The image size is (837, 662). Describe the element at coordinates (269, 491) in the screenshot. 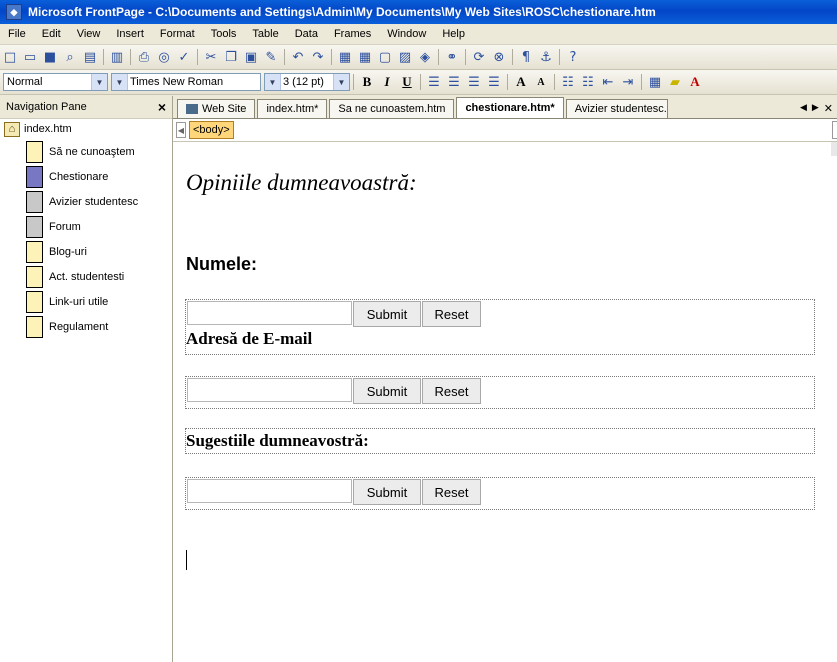

I see `suggestions-input` at that location.